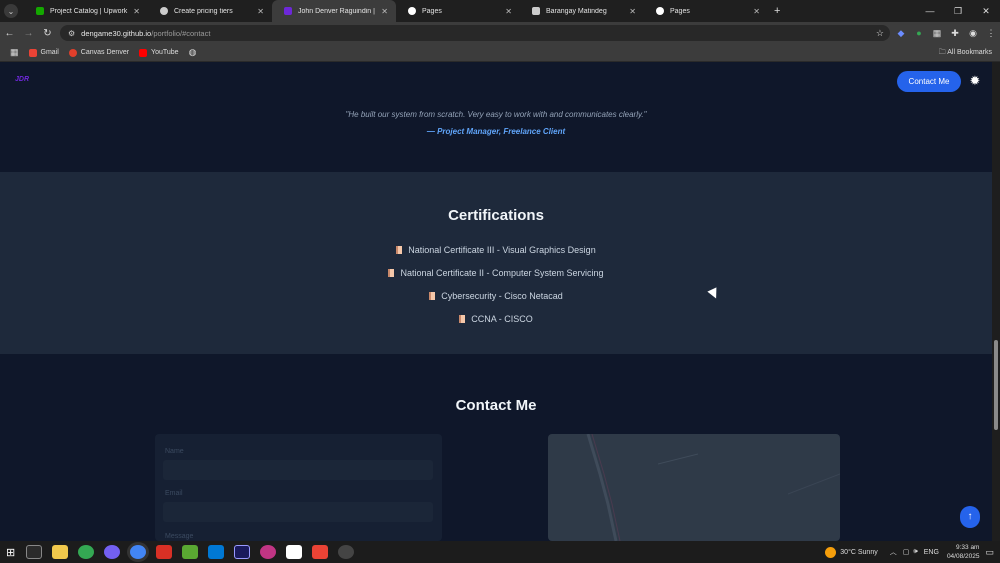 Image resolution: width=1000 pixels, height=563 pixels. What do you see at coordinates (996, 385) in the screenshot?
I see `scrollbar-thumb` at bounding box center [996, 385].